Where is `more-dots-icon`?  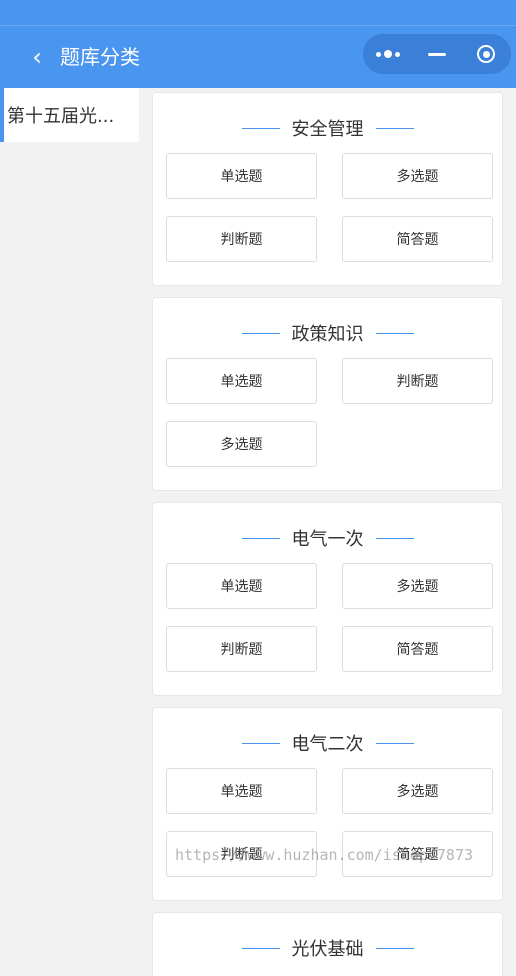
more-dots-icon is located at coordinates (387, 54).